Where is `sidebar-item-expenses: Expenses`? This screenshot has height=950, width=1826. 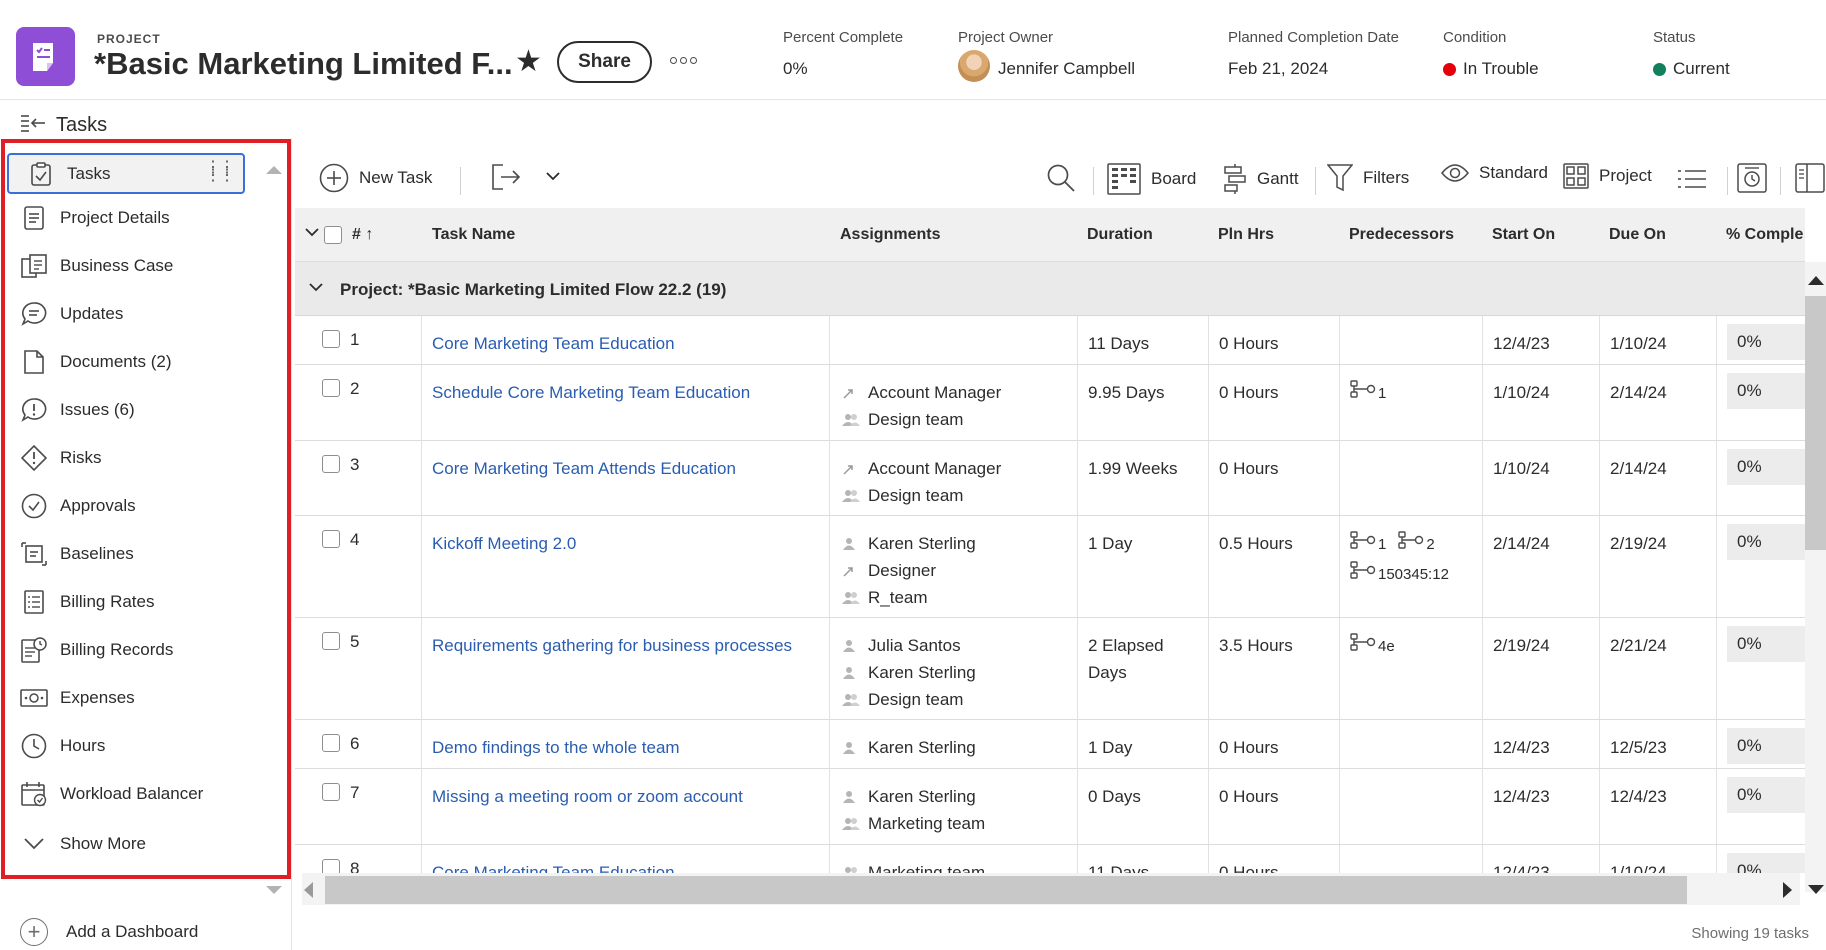
sidebar-item-expenses: Expenses is located at coordinates (77, 698).